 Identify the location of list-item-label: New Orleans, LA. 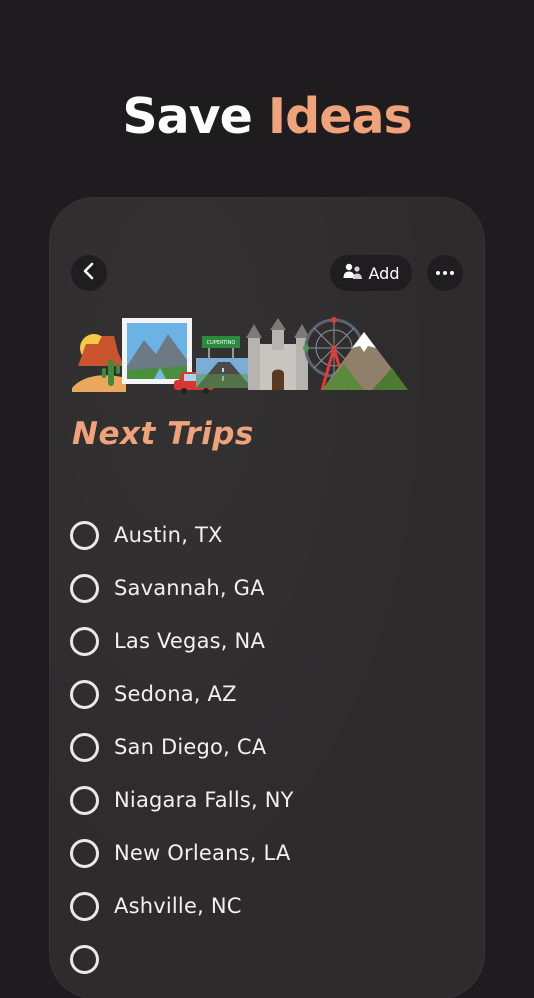
(202, 853).